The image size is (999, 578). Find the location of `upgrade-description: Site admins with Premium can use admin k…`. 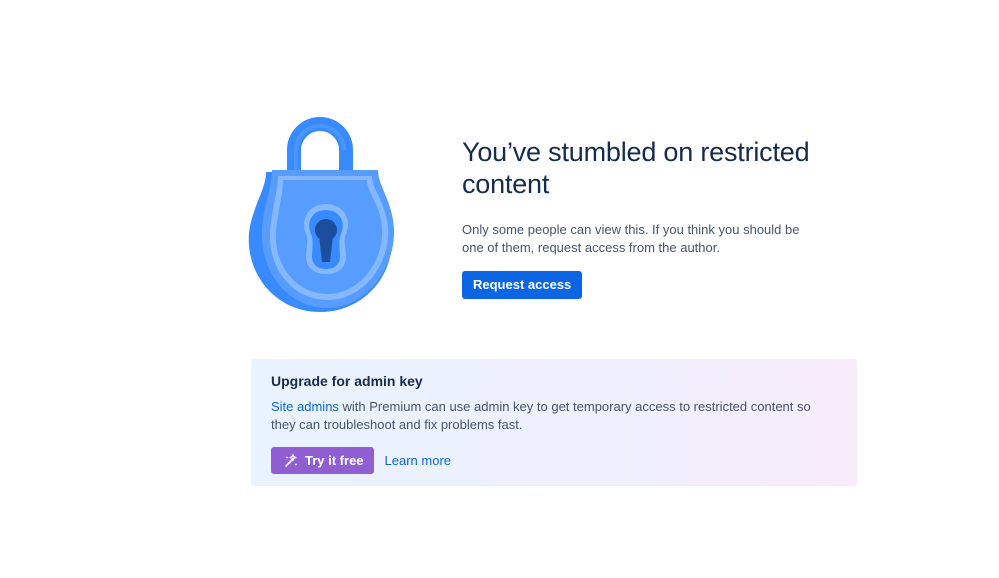

upgrade-description: Site admins with Premium can use admin k… is located at coordinates (541, 416).